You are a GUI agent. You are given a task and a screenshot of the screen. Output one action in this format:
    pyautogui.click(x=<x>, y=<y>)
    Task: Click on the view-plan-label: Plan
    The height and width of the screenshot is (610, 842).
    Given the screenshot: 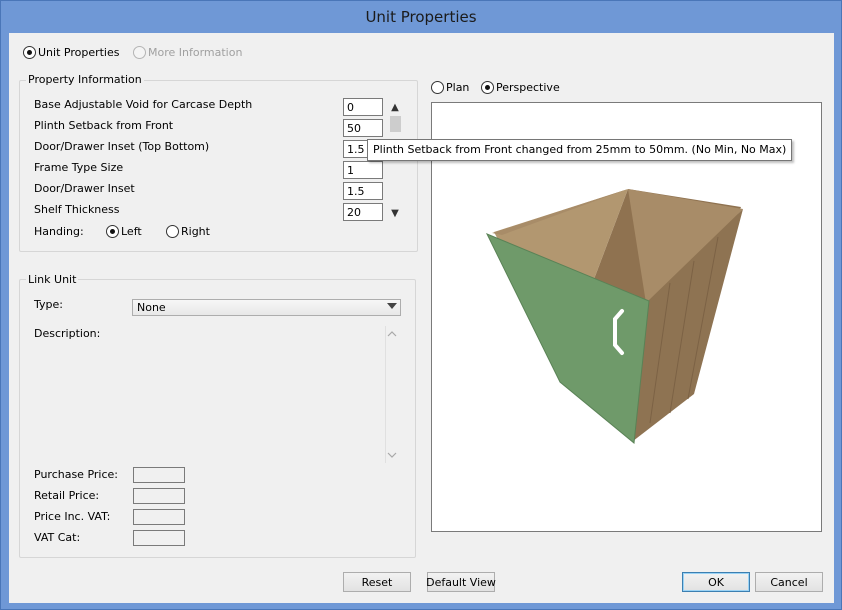 What is the action you would take?
    pyautogui.click(x=458, y=87)
    